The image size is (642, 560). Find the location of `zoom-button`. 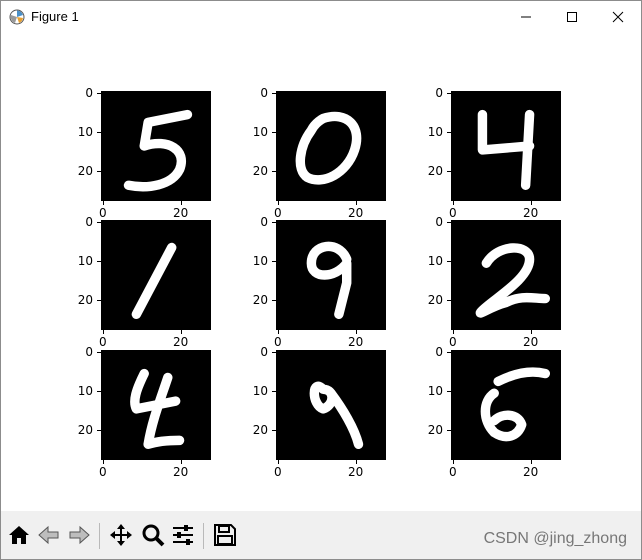

zoom-button is located at coordinates (153, 535).